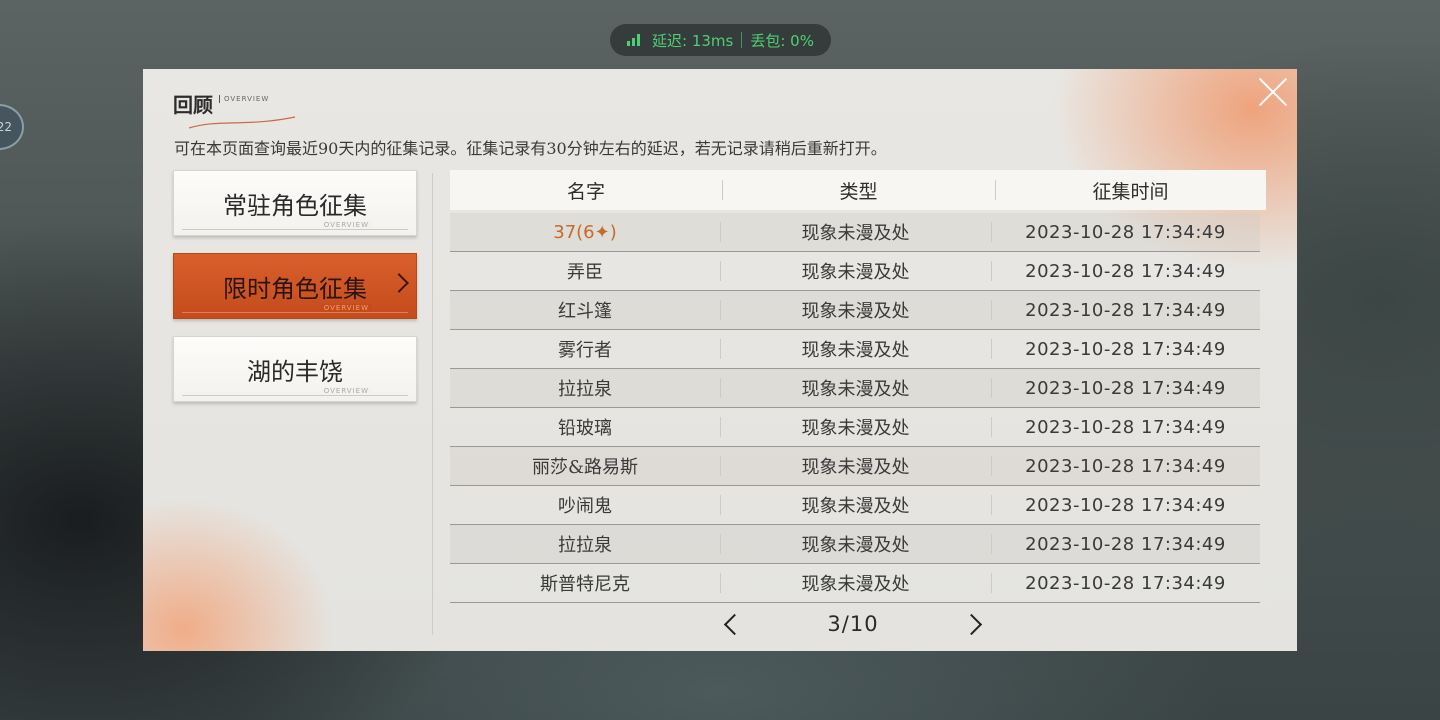  I want to click on chevron-right-icon, so click(399, 283).